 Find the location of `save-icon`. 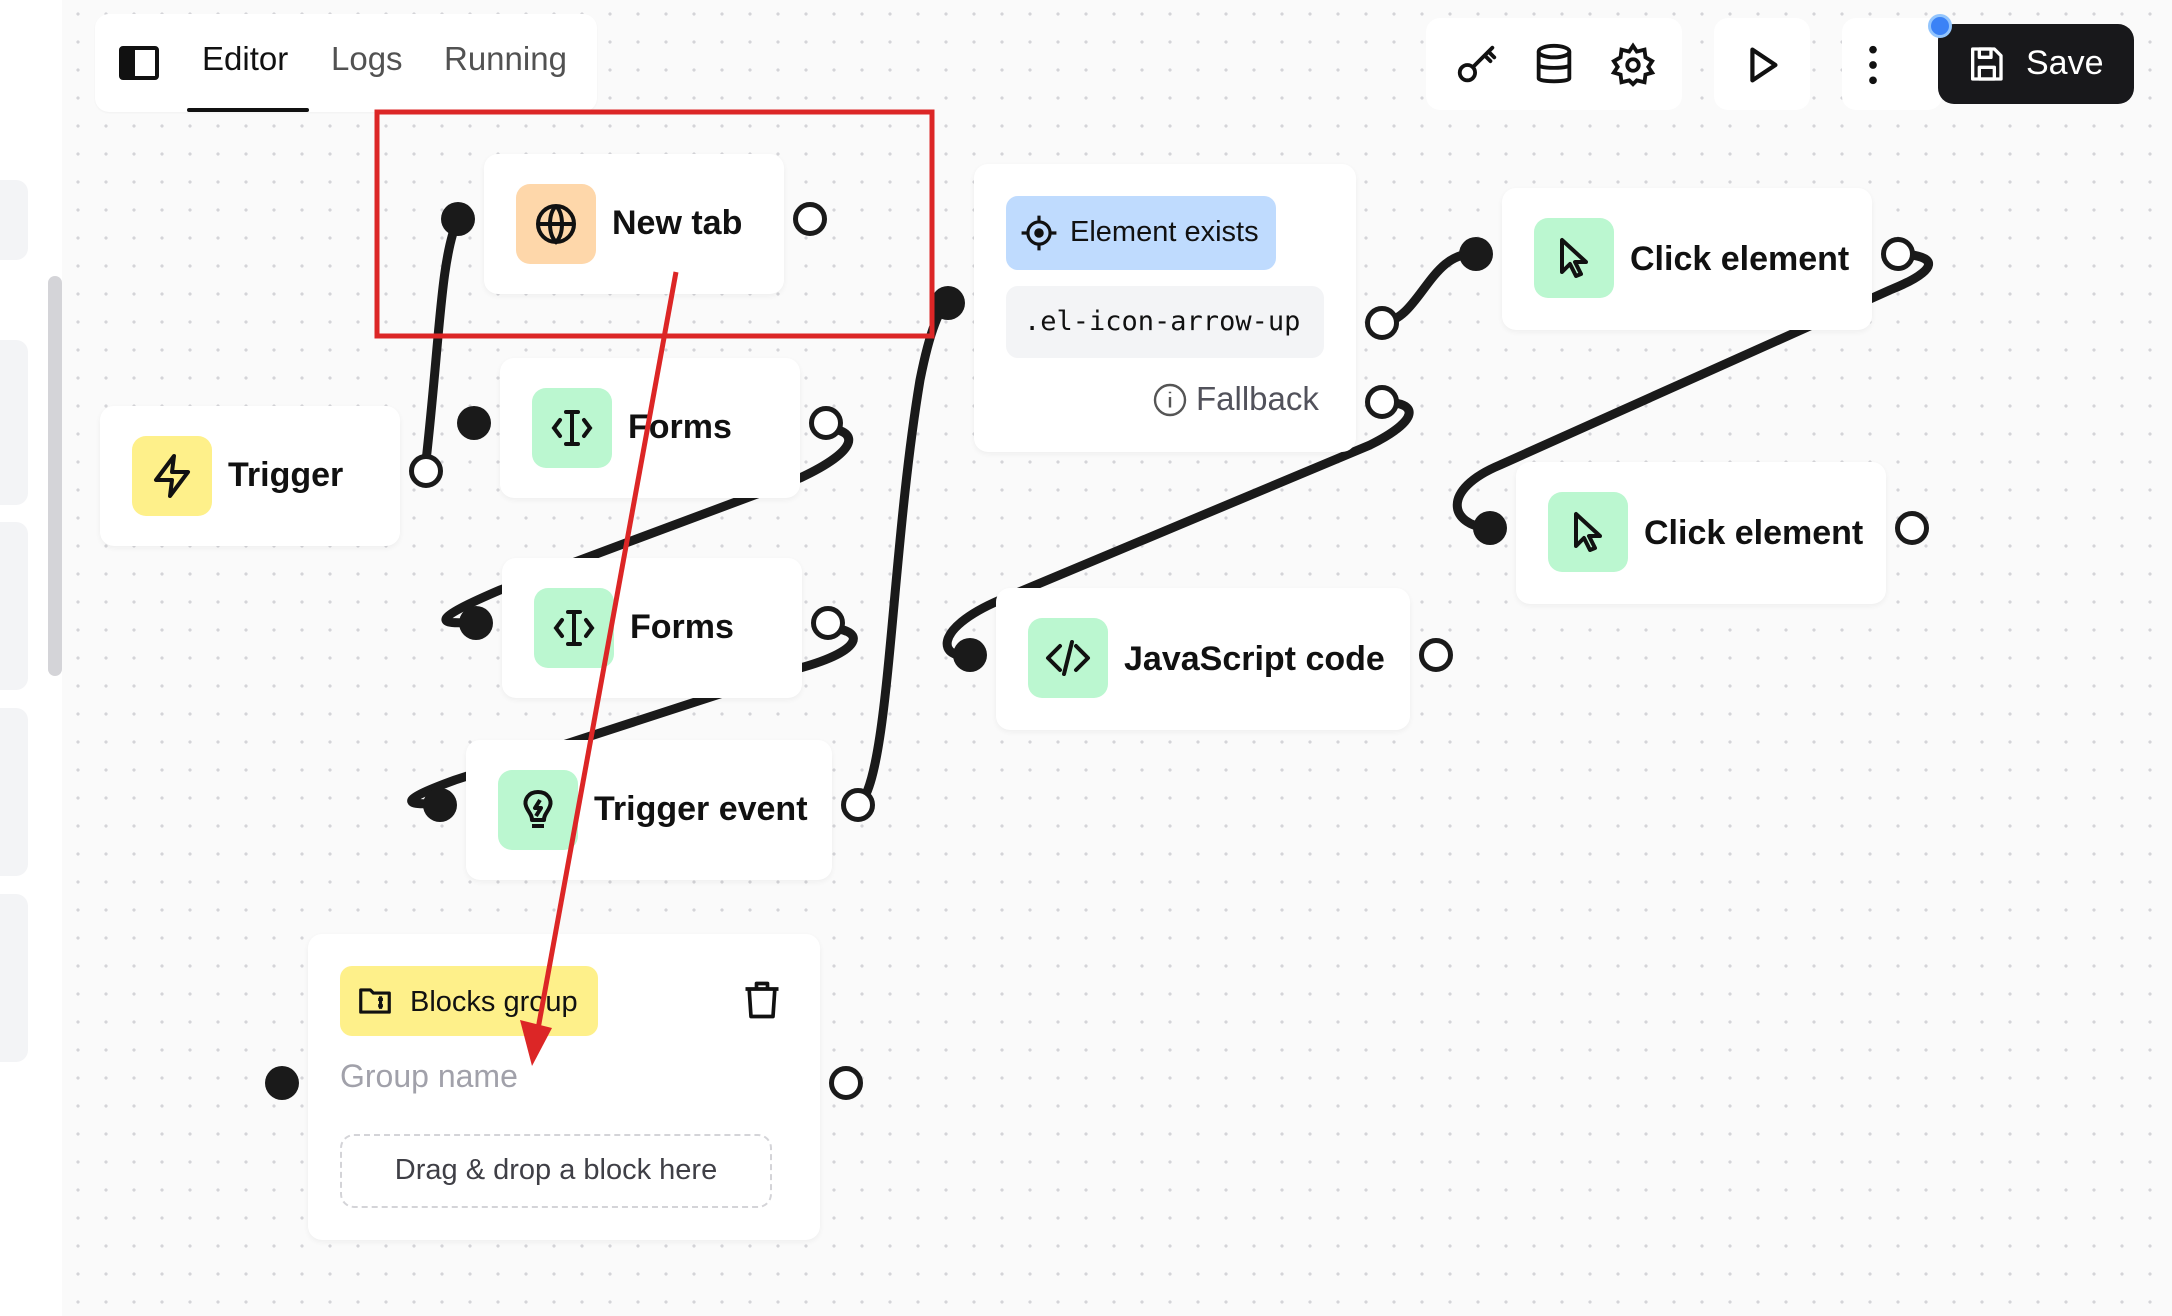

save-icon is located at coordinates (1987, 64).